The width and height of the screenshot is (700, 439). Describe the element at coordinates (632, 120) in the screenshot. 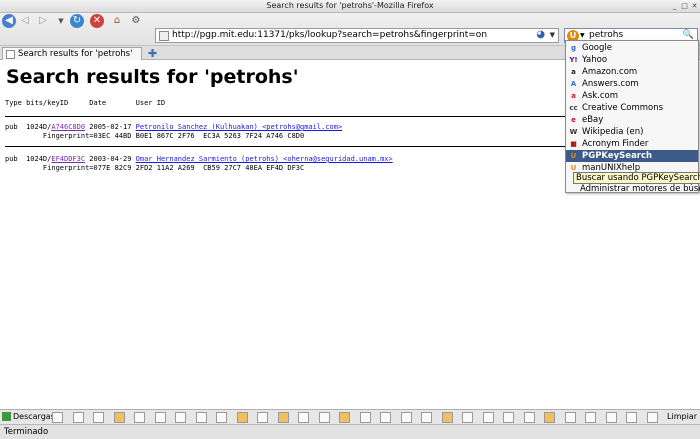

I see `search-engine-item: e eBay` at that location.